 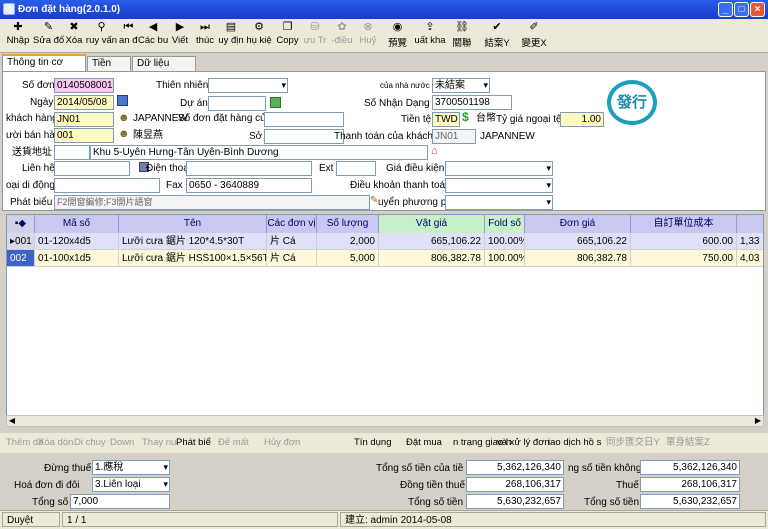 I want to click on line-action-button-8: Tín dụng, so click(x=373, y=443).